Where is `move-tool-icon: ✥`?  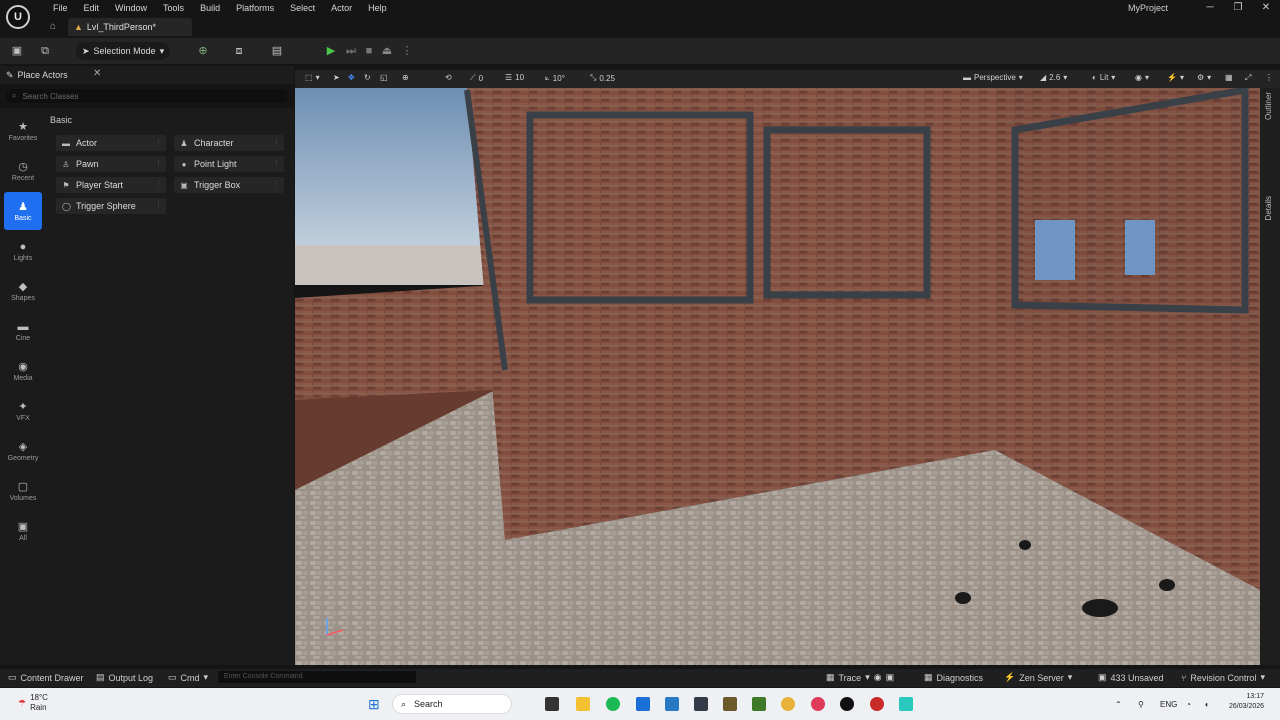
move-tool-icon: ✥ is located at coordinates (351, 77).